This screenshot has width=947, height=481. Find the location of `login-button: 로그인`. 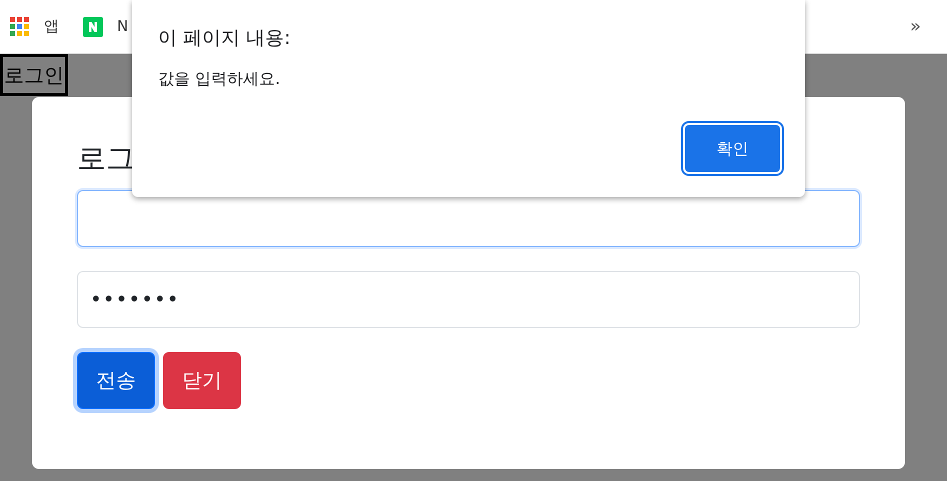

login-button: 로그인 is located at coordinates (34, 75).